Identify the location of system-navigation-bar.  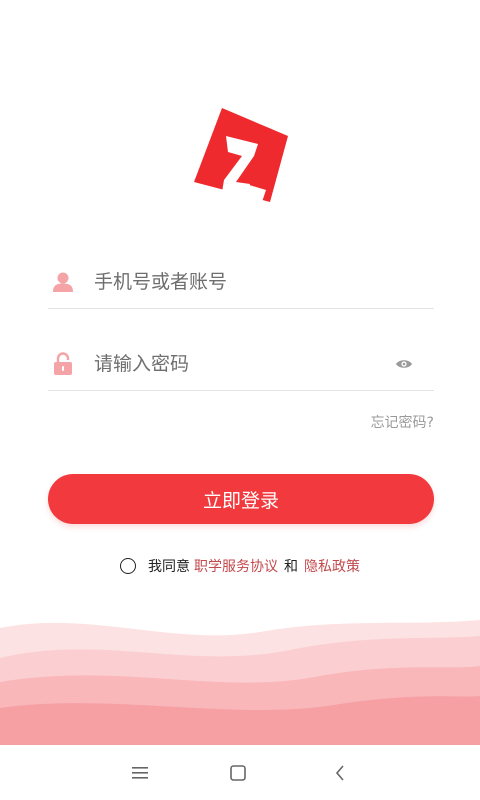
(240, 772).